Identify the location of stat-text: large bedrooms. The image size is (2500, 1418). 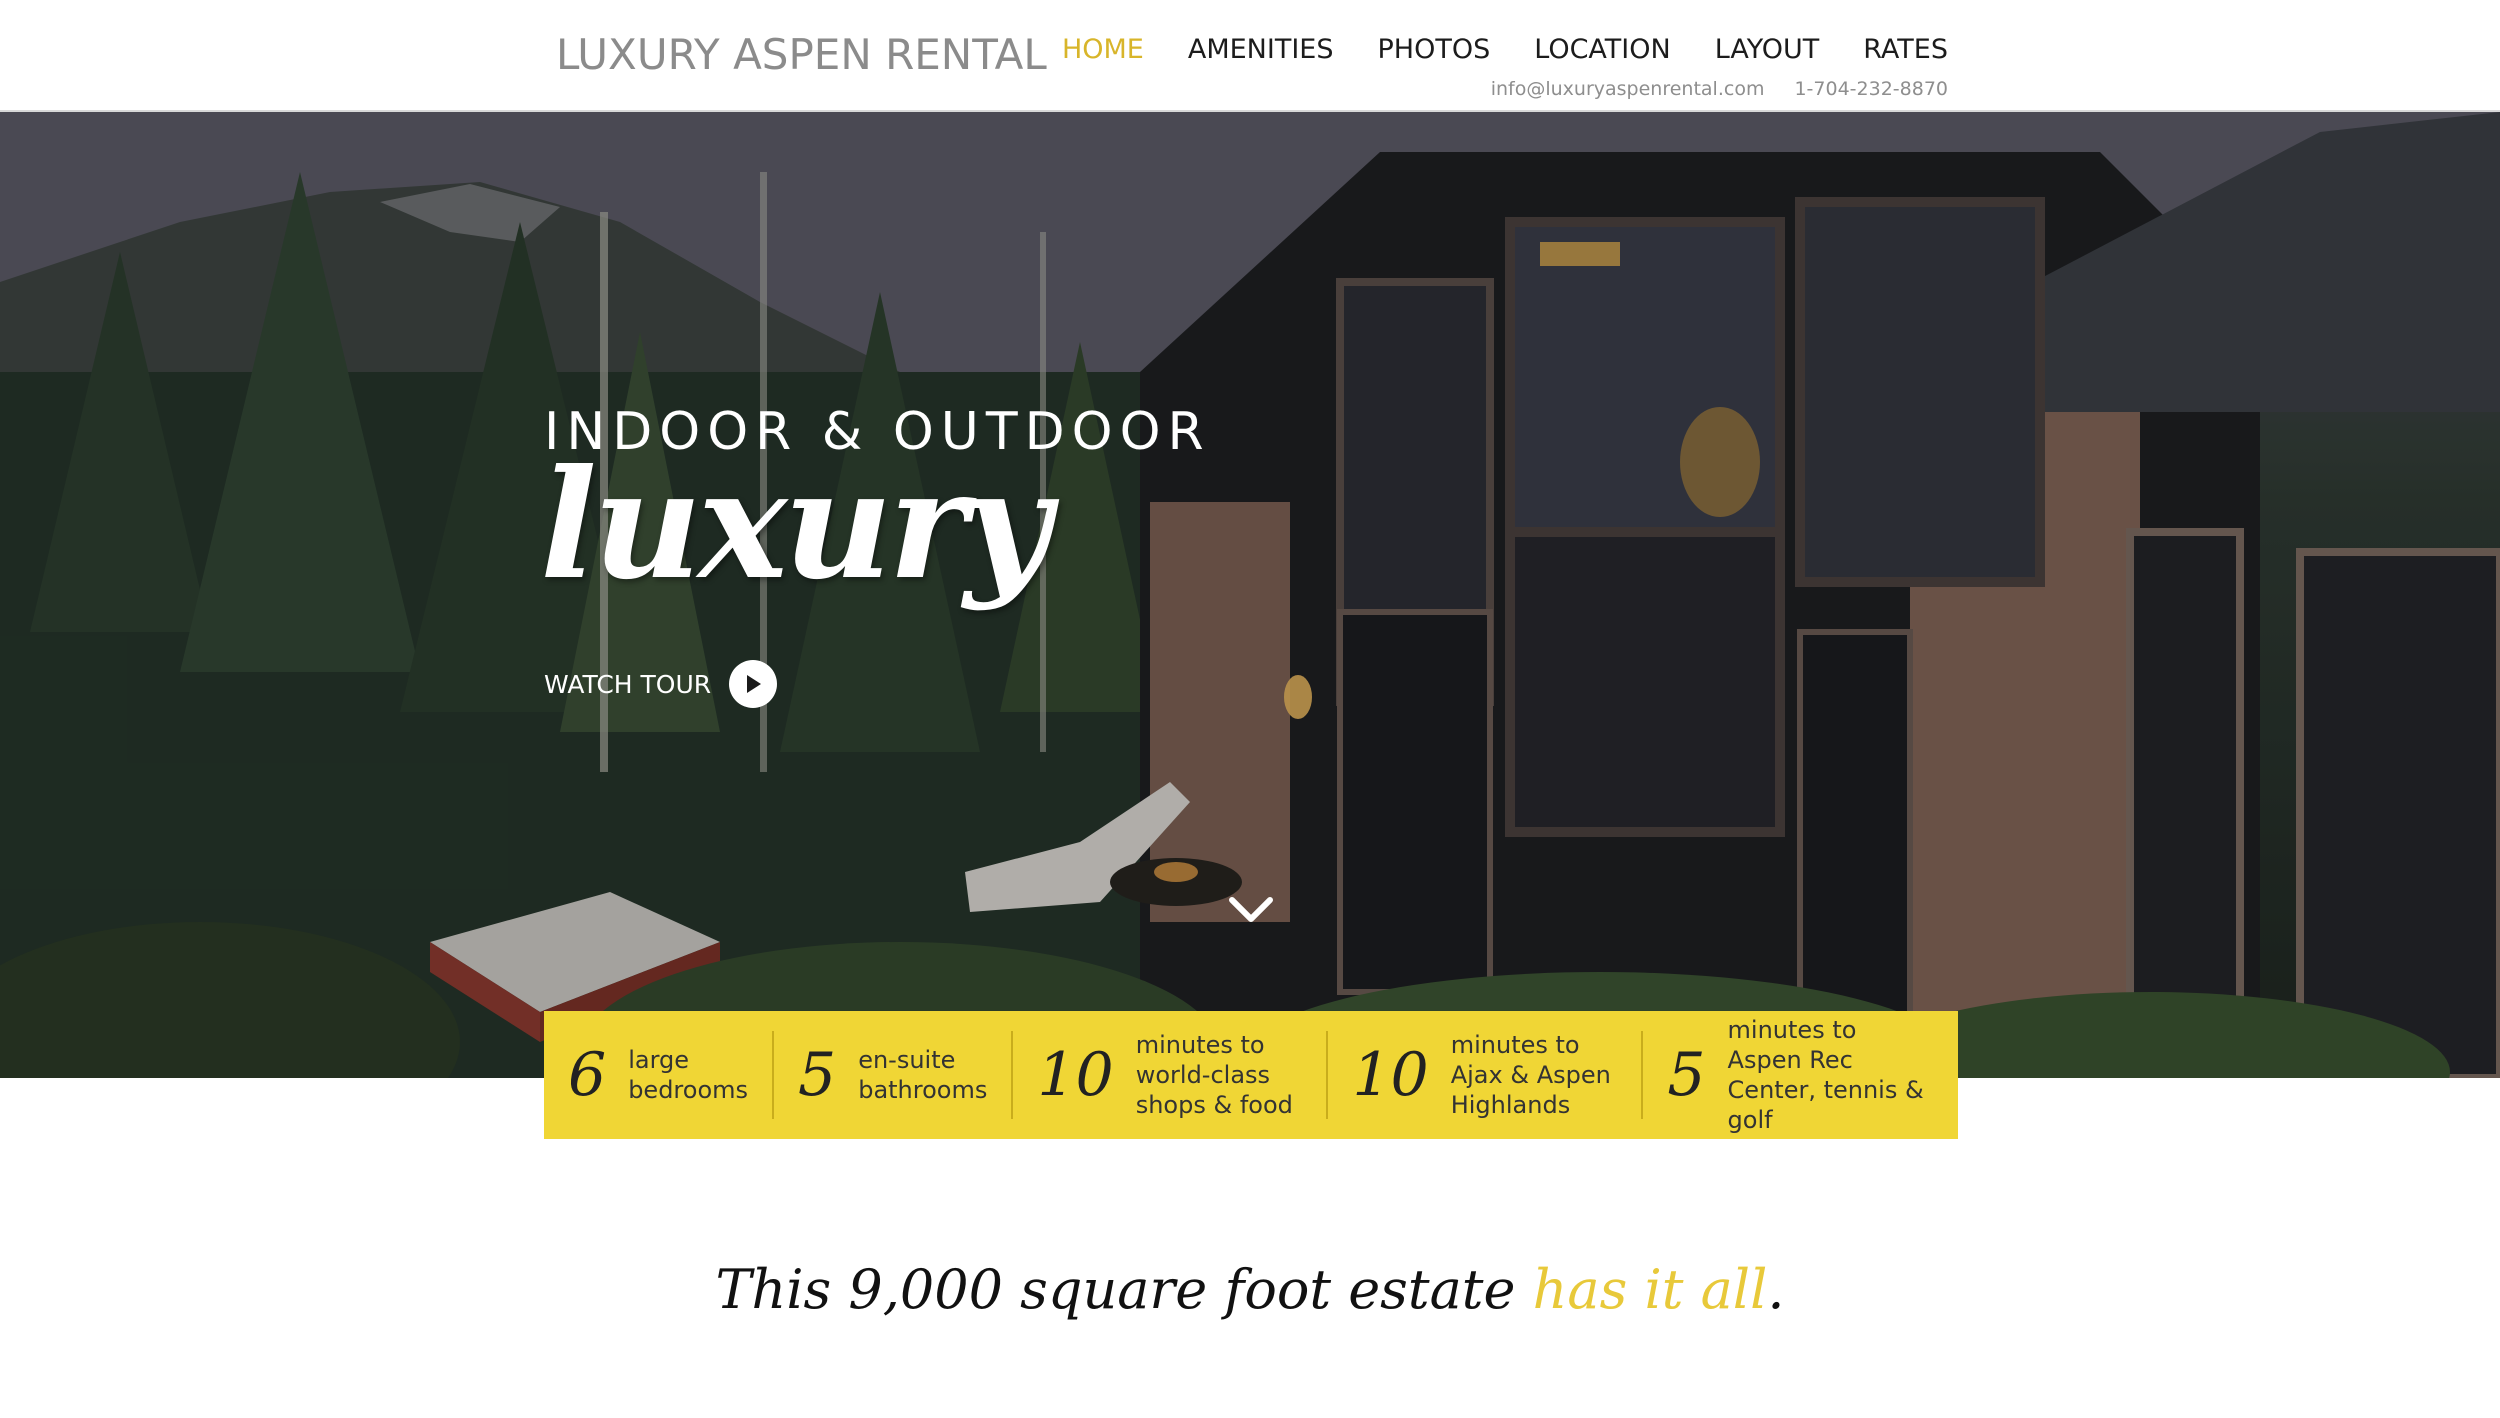
(688, 1075).